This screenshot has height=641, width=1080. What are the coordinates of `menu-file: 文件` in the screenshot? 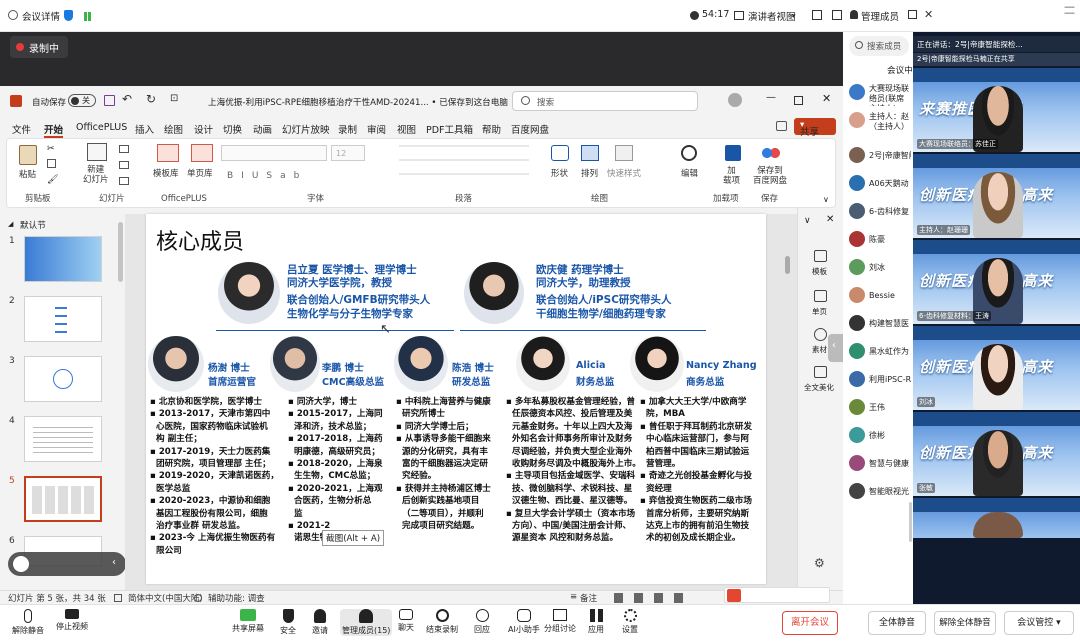 It's located at (21, 129).